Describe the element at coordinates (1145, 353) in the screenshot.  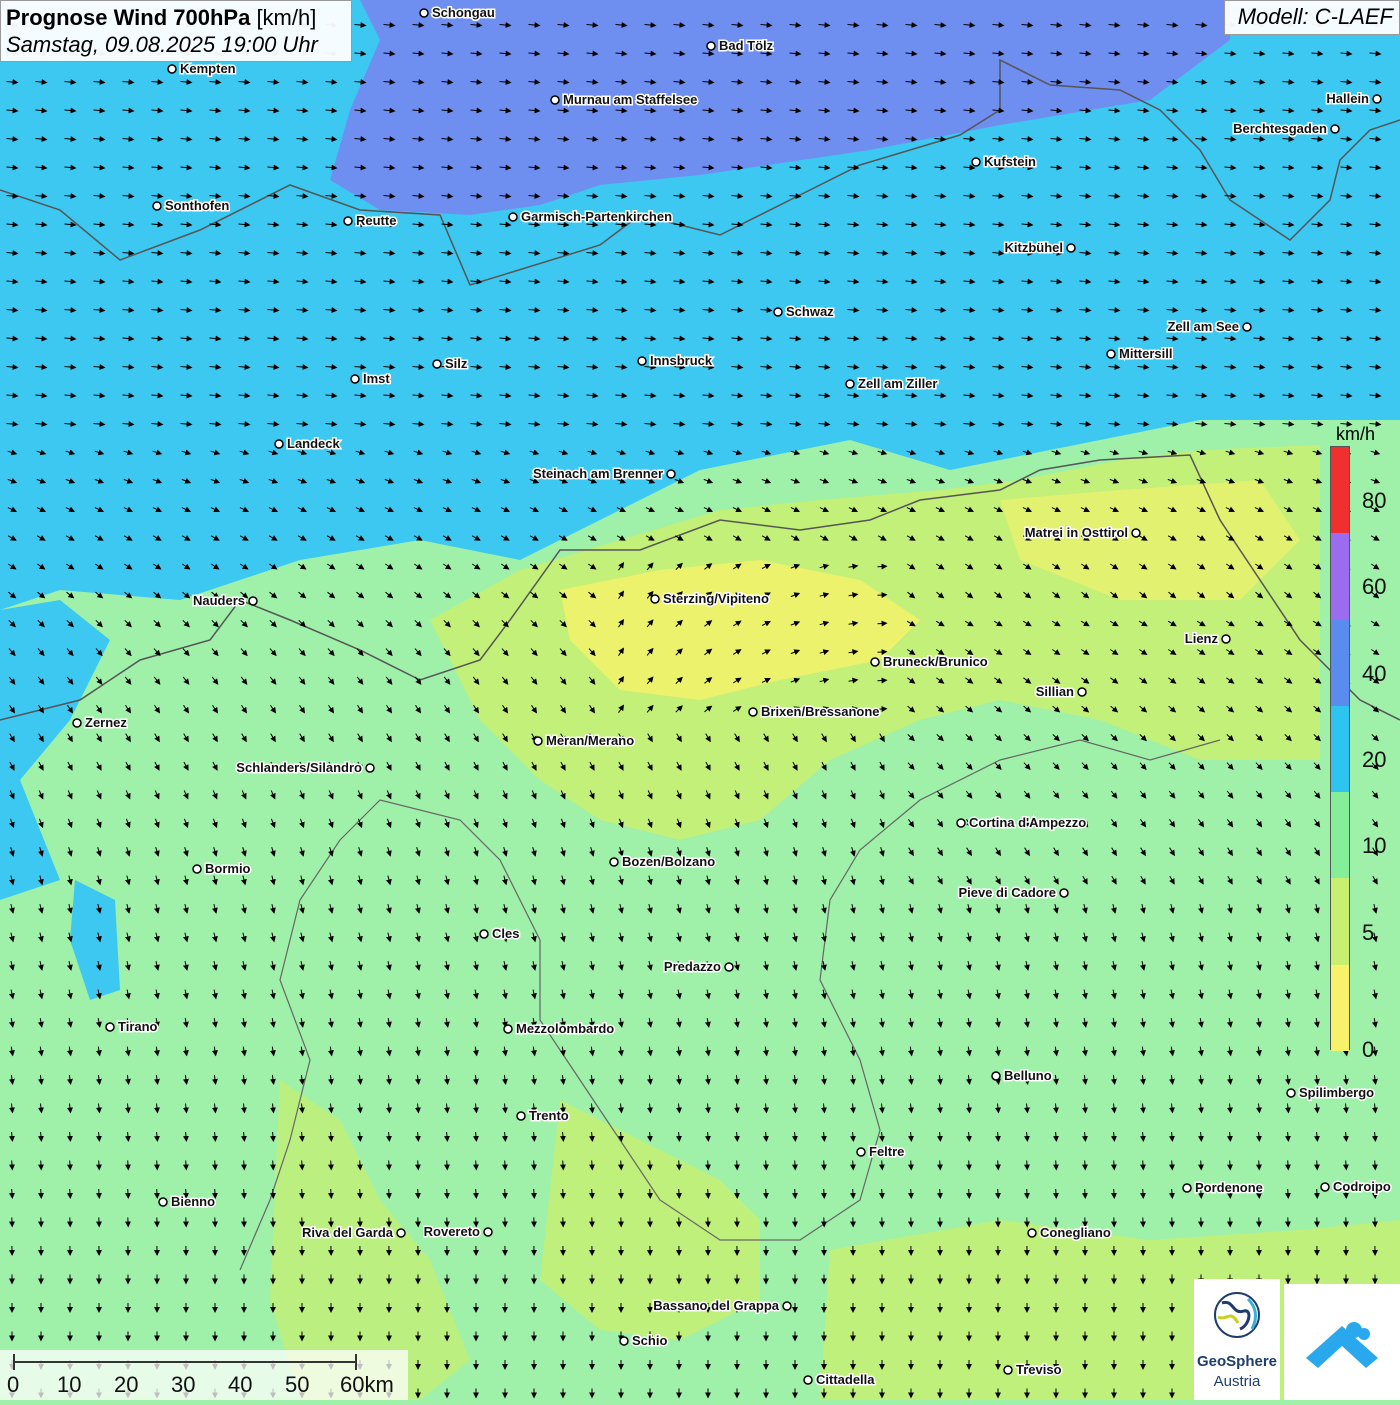
I see `city-label: Mittersill` at that location.